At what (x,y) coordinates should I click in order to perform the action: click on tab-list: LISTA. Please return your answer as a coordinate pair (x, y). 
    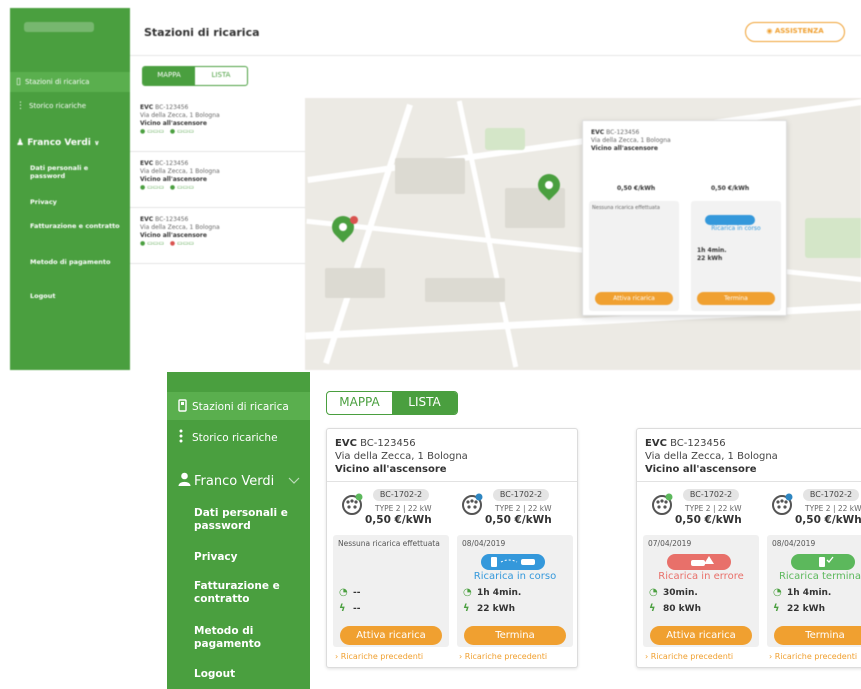
    Looking at the image, I should click on (424, 403).